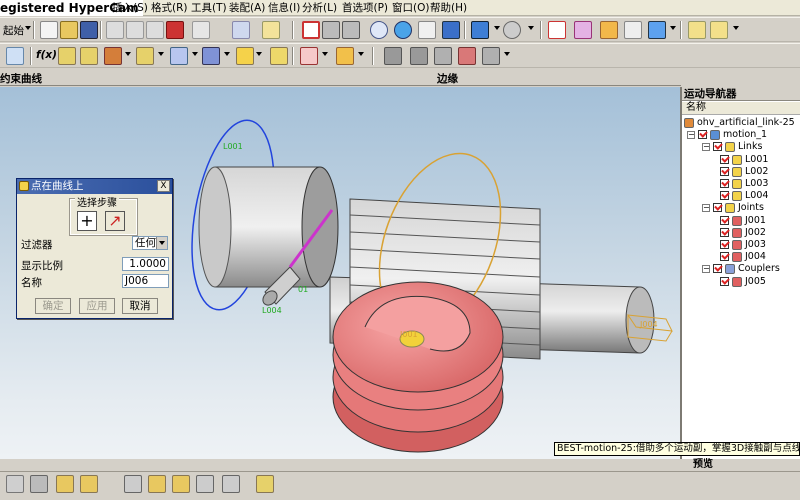  Describe the element at coordinates (311, 30) in the screenshot. I see `fit-view-icon` at that location.